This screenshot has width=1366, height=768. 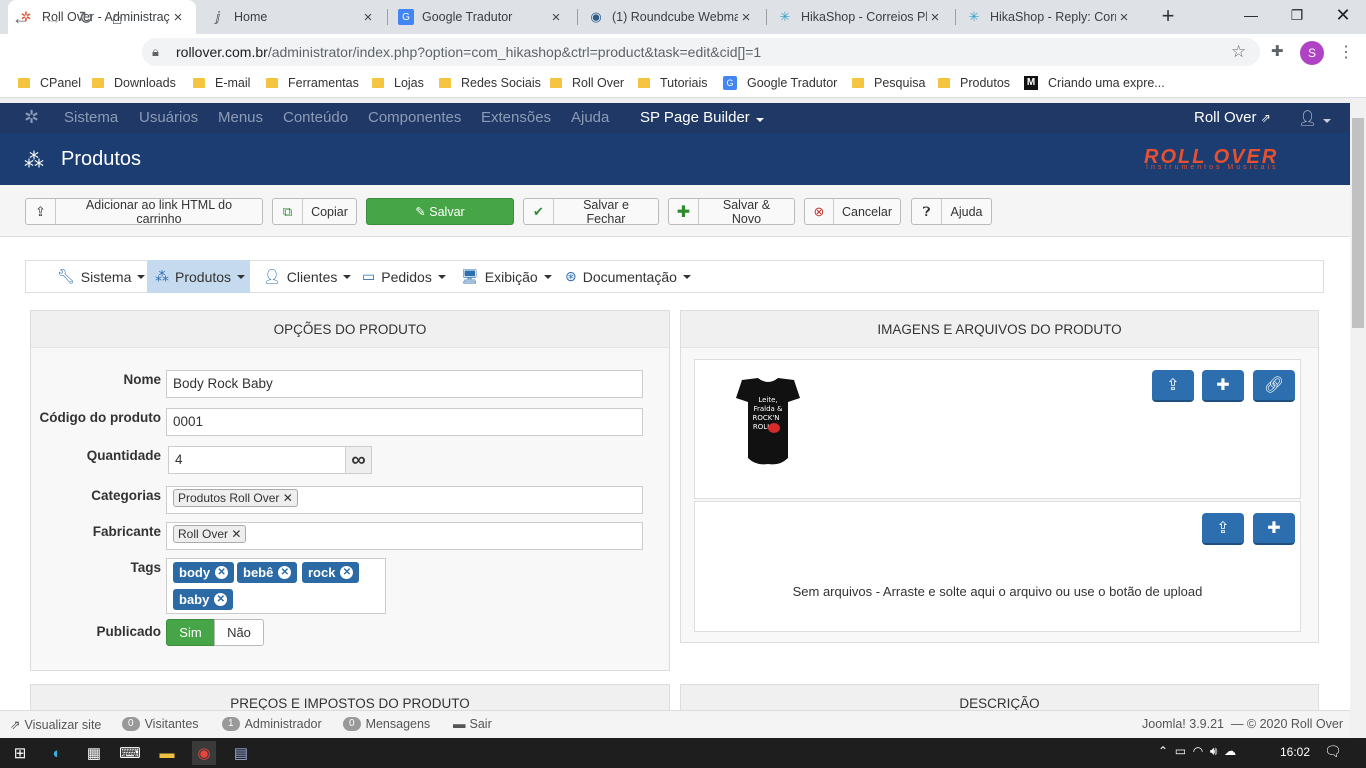 What do you see at coordinates (155, 52) in the screenshot?
I see `lock-icon: 🔒︎` at bounding box center [155, 52].